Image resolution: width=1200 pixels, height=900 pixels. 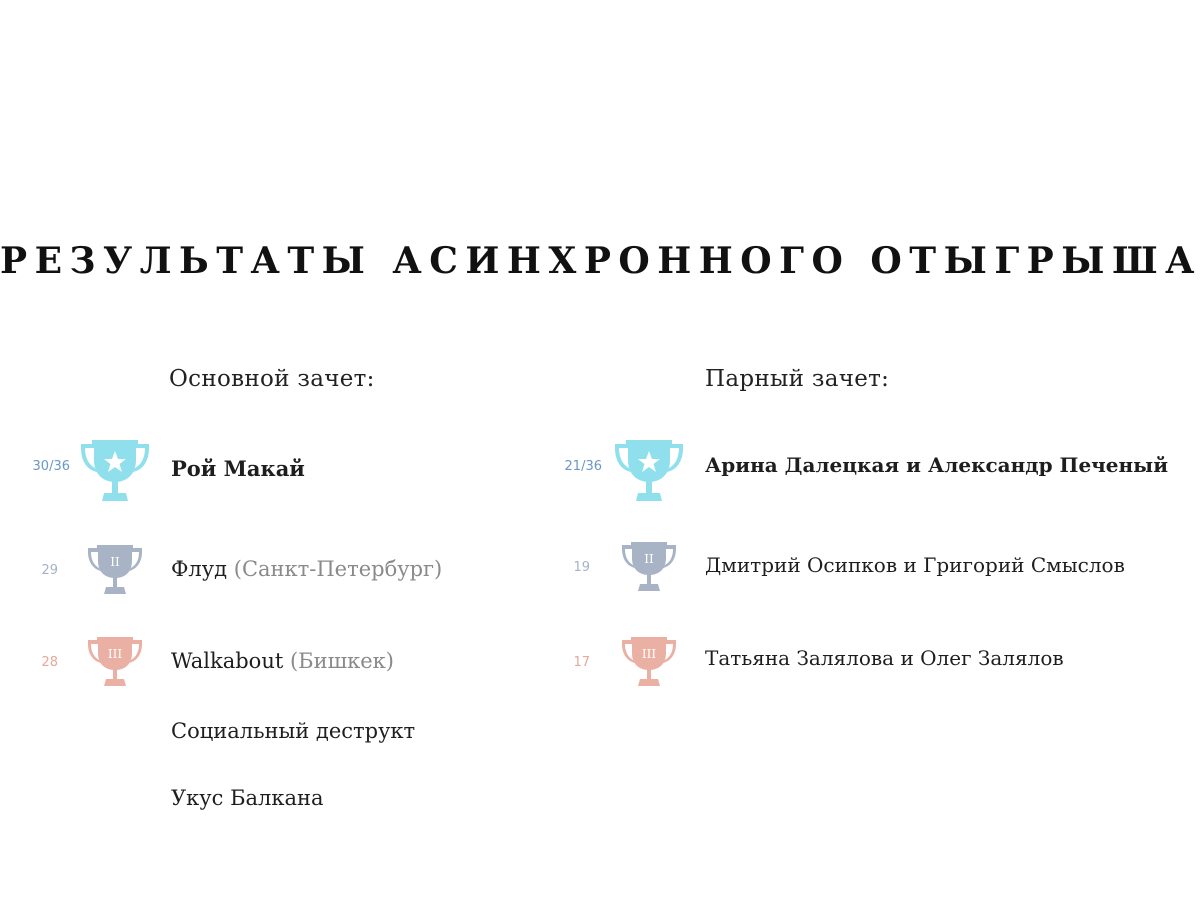 I want to click on score-label: 29, so click(x=49, y=570).